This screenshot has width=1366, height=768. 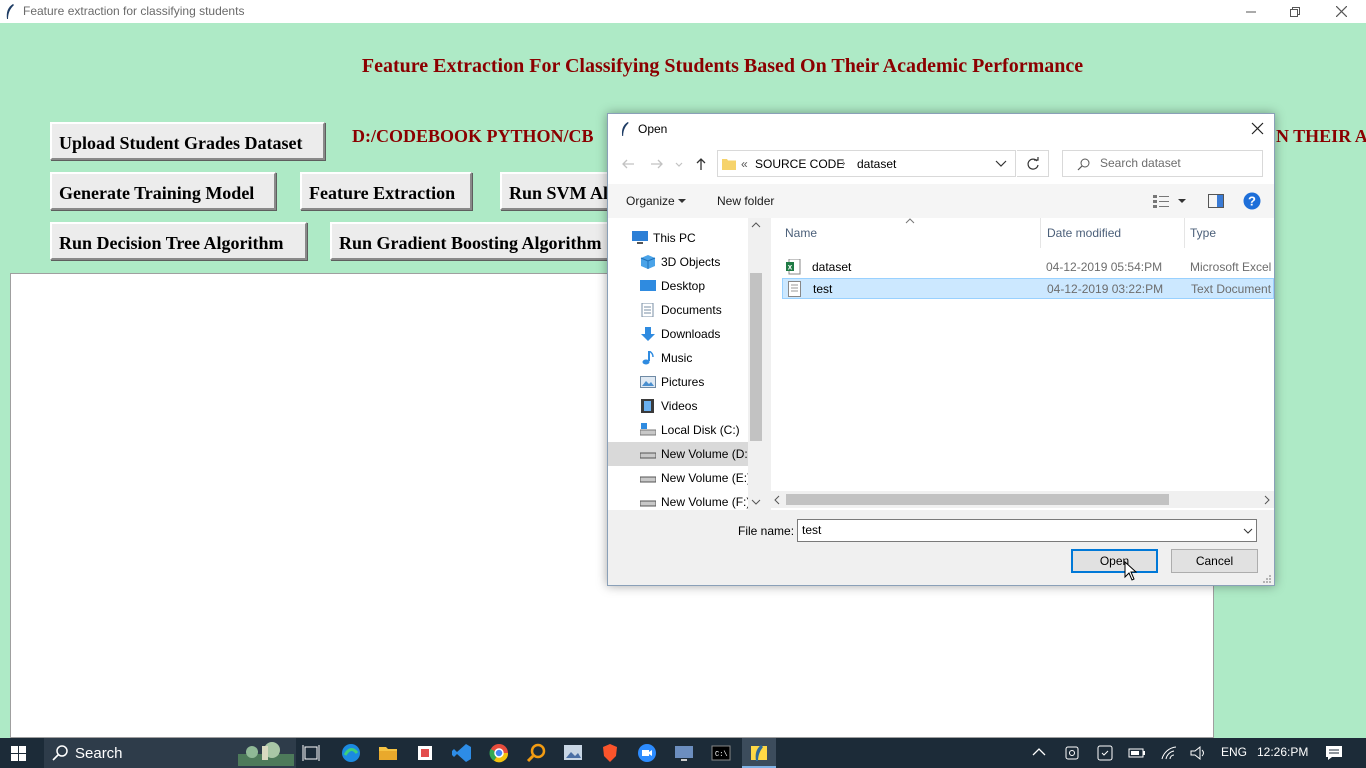 I want to click on file-name: test, so click(x=823, y=289).